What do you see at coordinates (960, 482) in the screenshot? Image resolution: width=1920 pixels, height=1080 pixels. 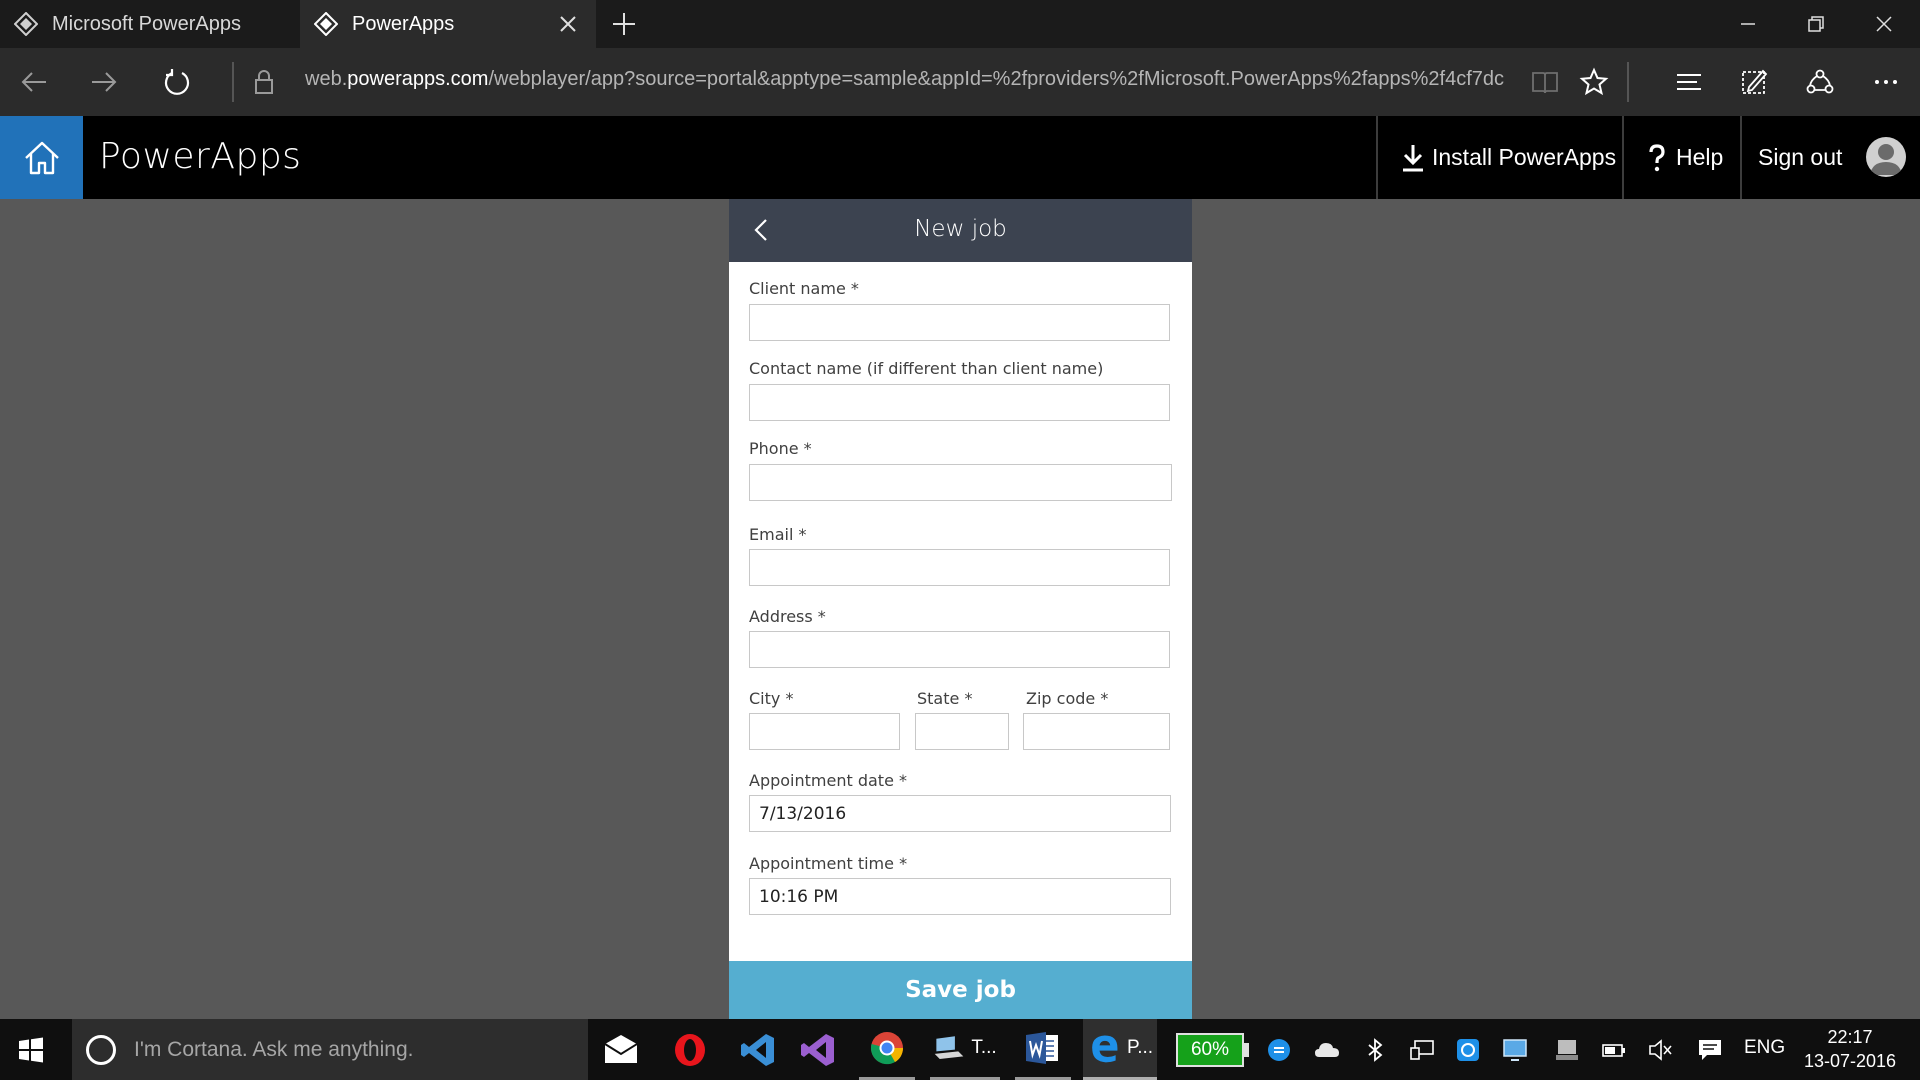 I see `phone-field` at bounding box center [960, 482].